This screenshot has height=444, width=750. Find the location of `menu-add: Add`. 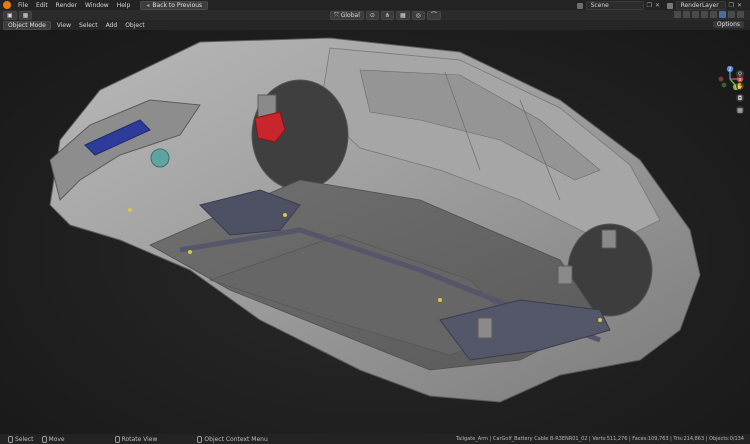

menu-add: Add is located at coordinates (112, 25).